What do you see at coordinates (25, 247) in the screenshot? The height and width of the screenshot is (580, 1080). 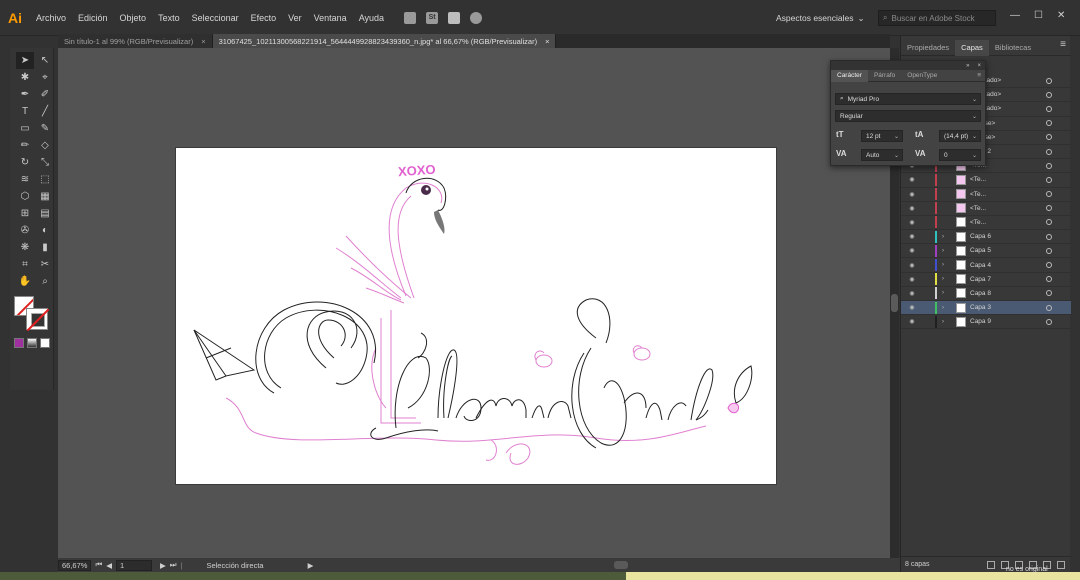 I see `symbol-sprayer-tool: ❋` at bounding box center [25, 247].